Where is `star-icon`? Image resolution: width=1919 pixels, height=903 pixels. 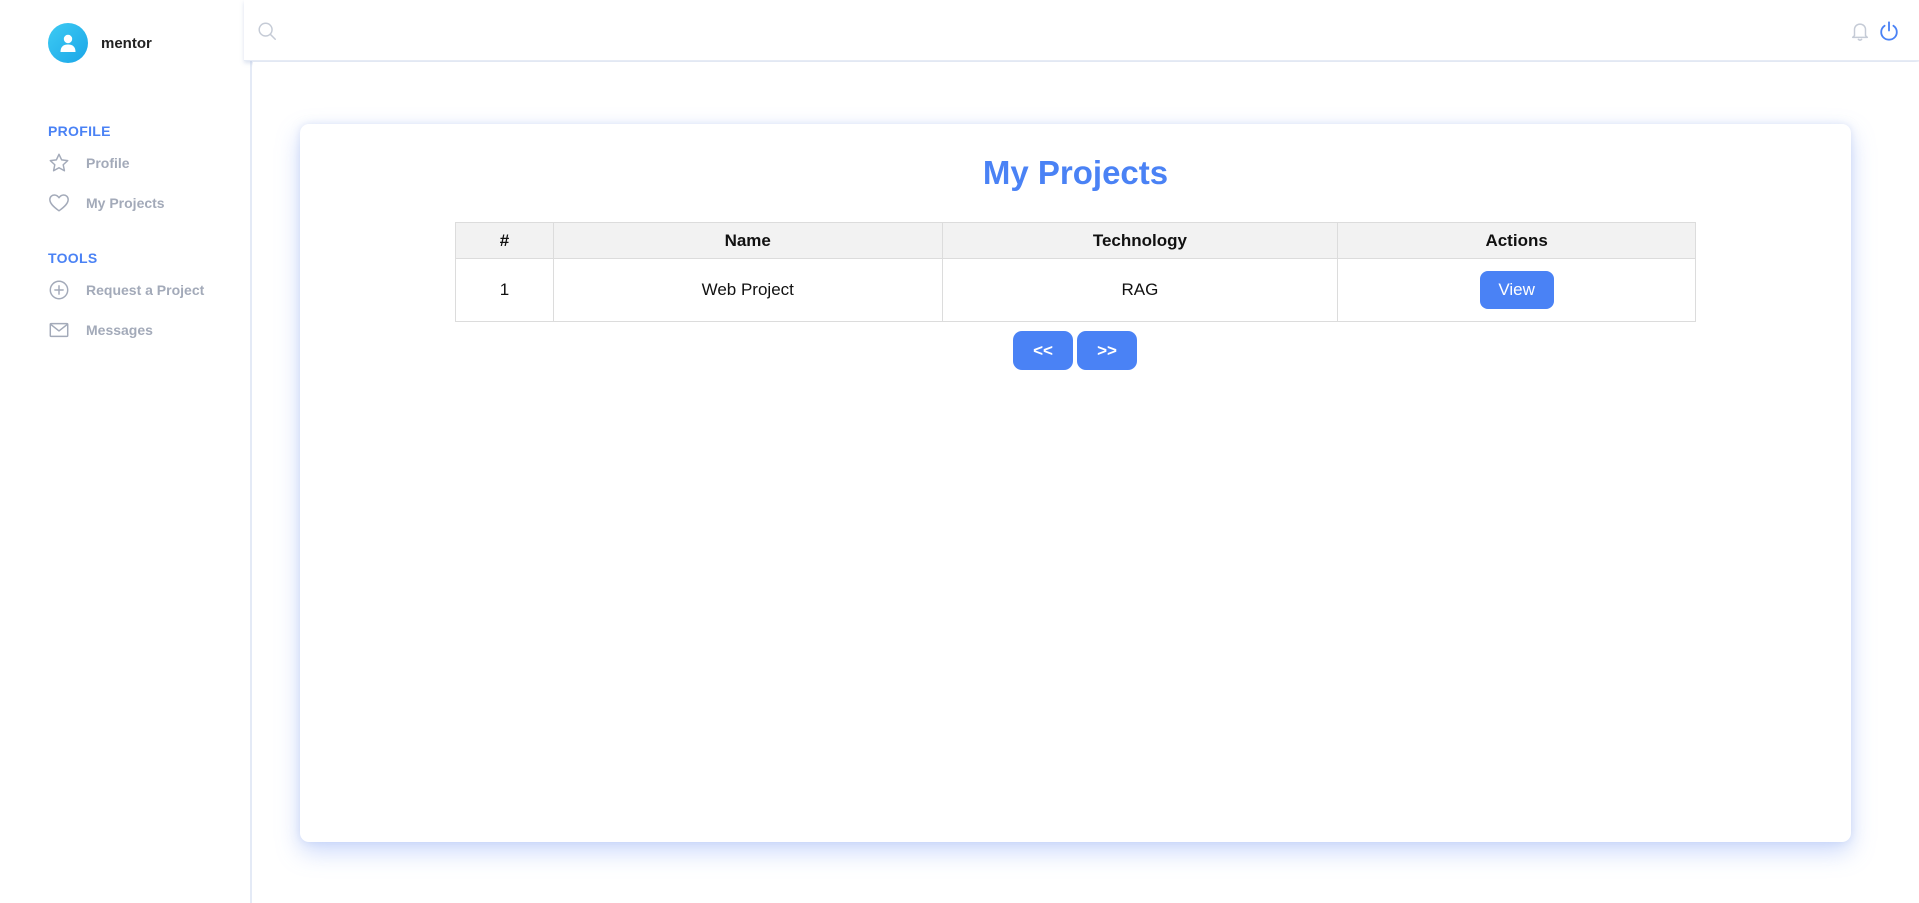
star-icon is located at coordinates (59, 163).